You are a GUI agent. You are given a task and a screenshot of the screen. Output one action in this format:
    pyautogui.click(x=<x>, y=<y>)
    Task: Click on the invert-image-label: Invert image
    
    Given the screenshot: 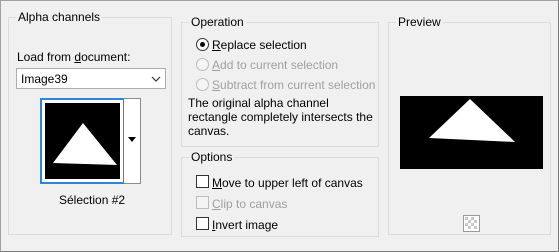 What is the action you would take?
    pyautogui.click(x=245, y=225)
    